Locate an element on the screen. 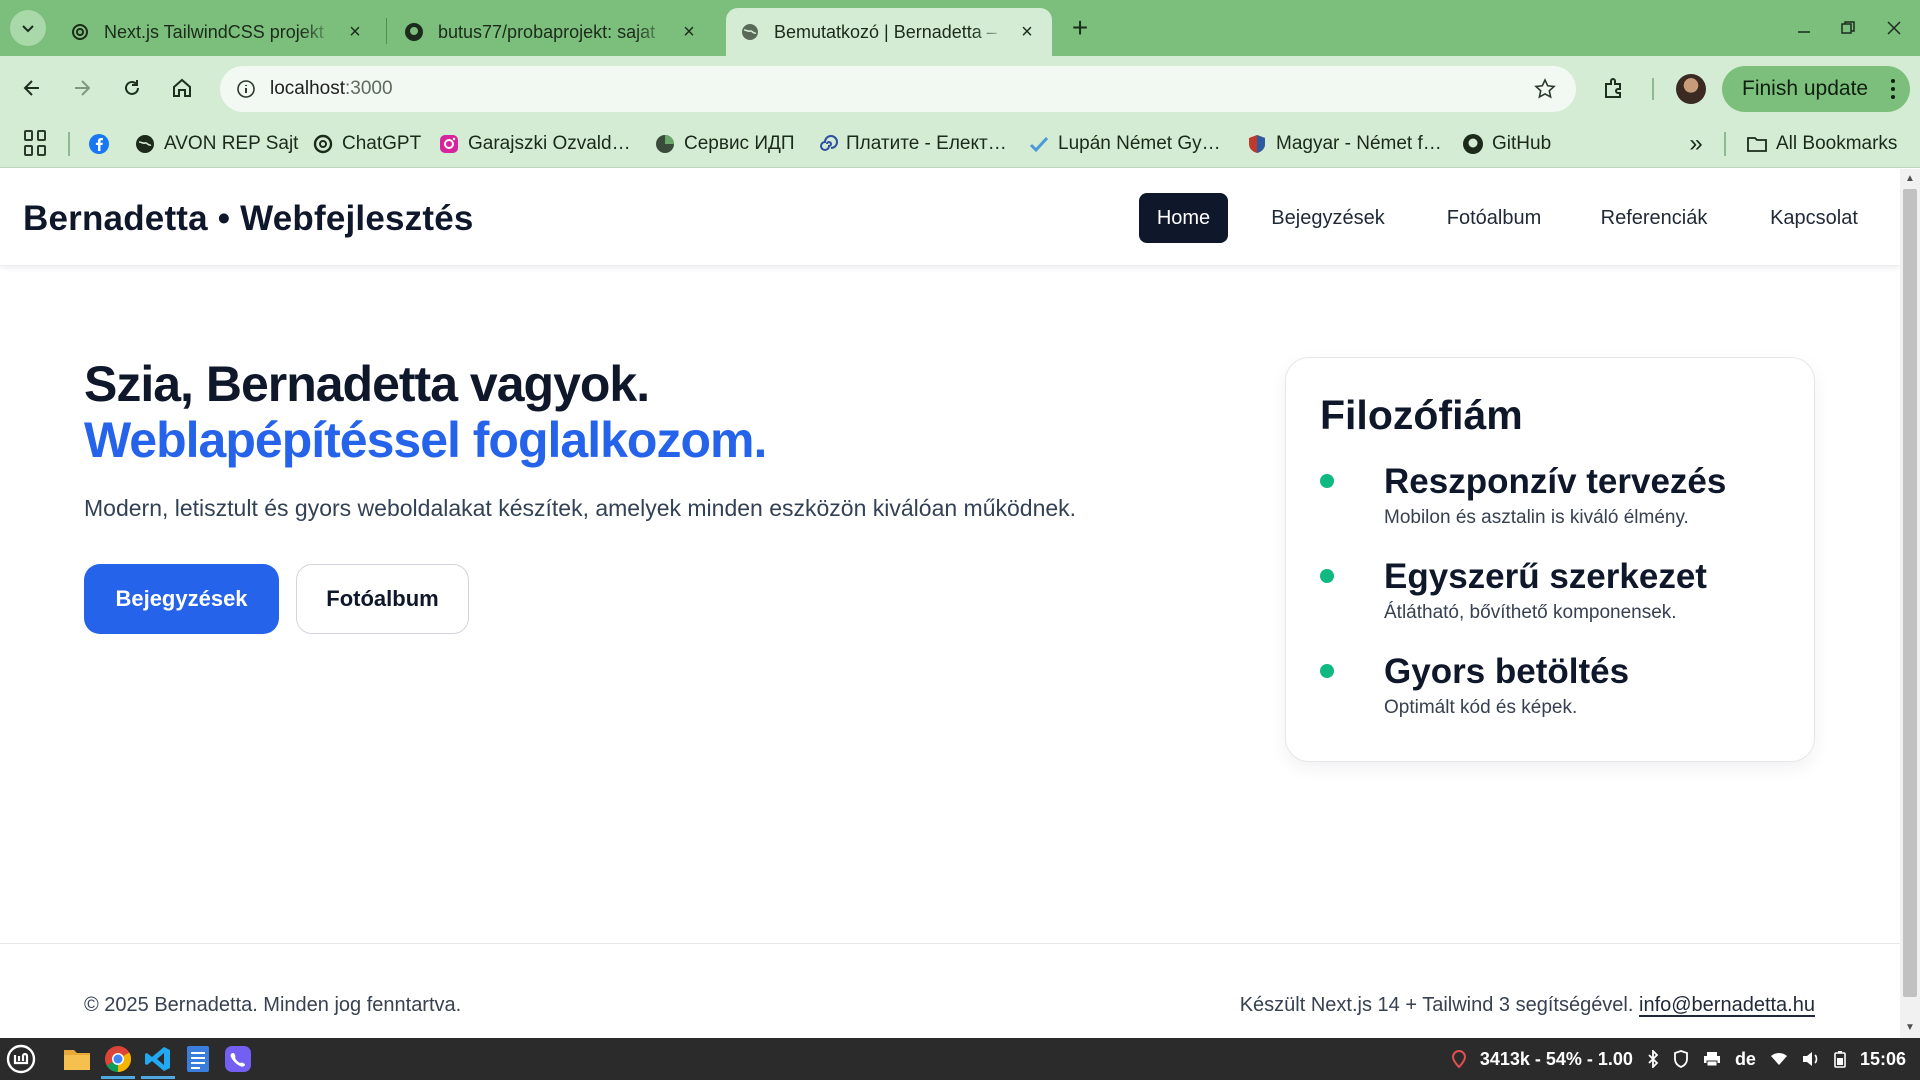 The width and height of the screenshot is (1920, 1080). site-brand: Bernadetta • Webfejlesztés is located at coordinates (248, 219).